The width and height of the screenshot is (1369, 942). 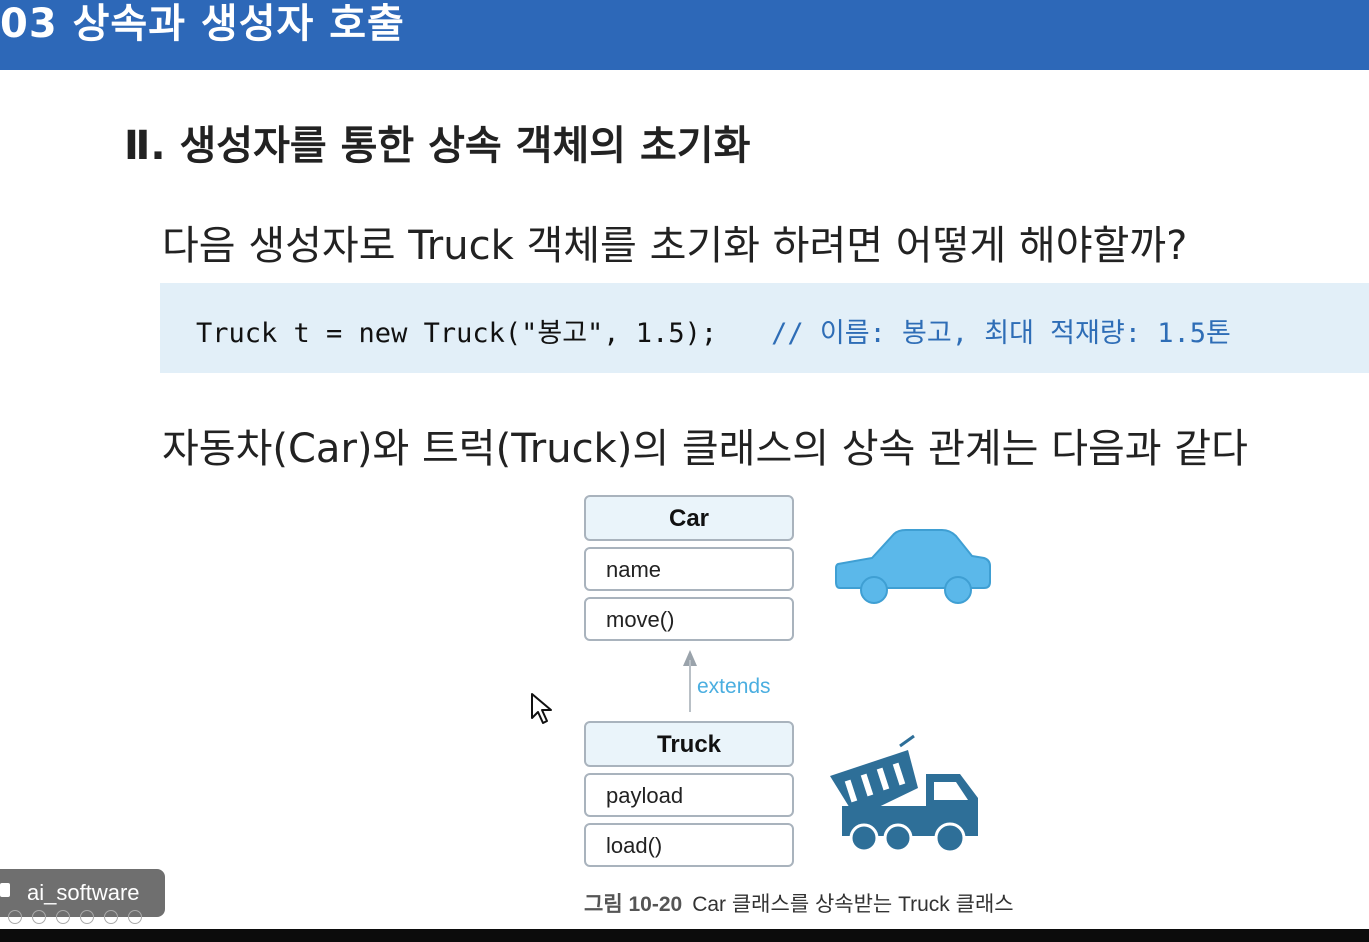 I want to click on presenter-controls, so click(x=80, y=917).